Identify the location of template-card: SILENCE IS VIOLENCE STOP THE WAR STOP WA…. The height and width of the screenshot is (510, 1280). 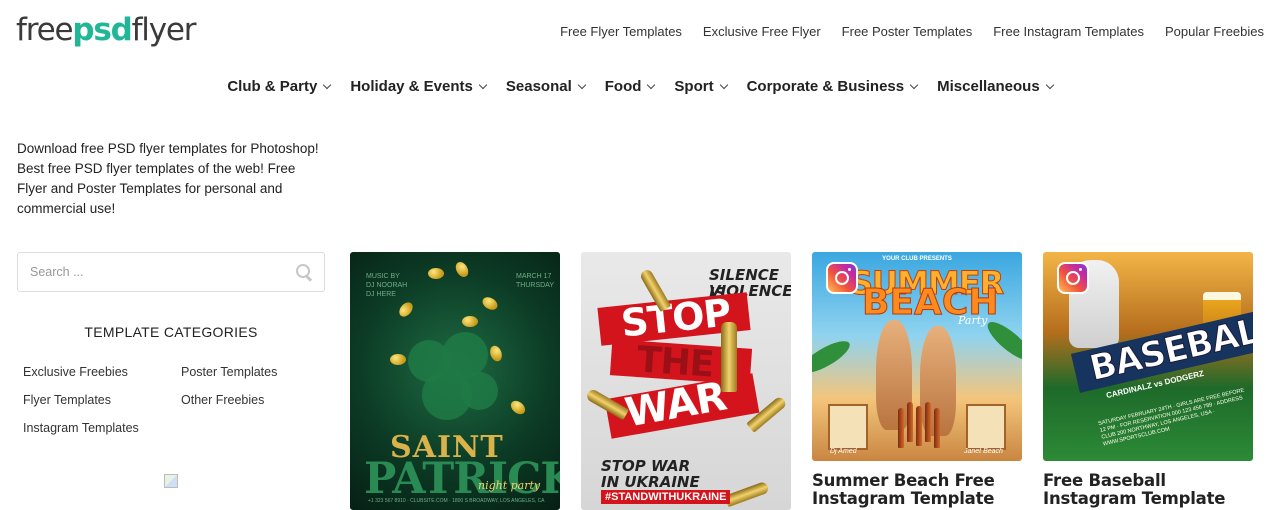
(686, 381).